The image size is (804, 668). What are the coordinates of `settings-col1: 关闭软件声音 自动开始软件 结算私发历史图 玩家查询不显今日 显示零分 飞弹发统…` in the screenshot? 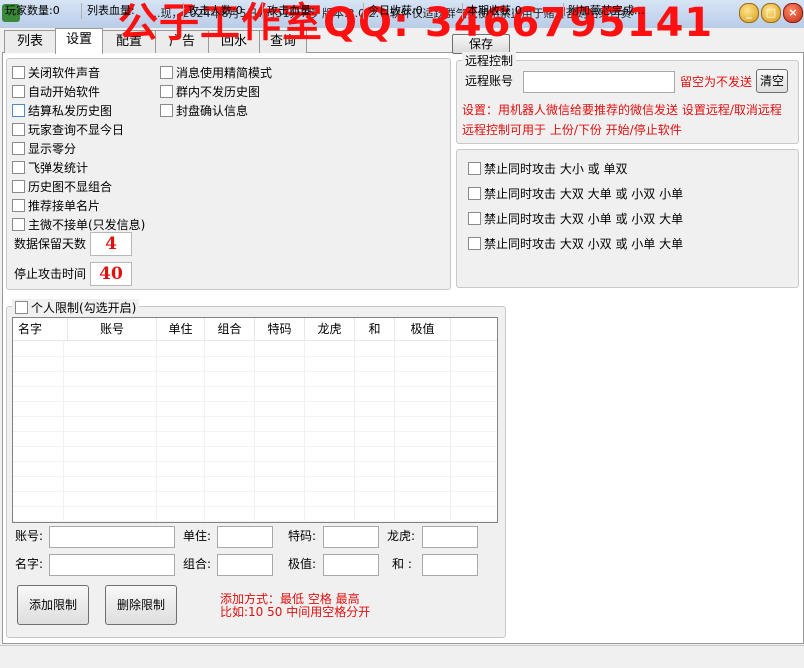 It's located at (78, 149).